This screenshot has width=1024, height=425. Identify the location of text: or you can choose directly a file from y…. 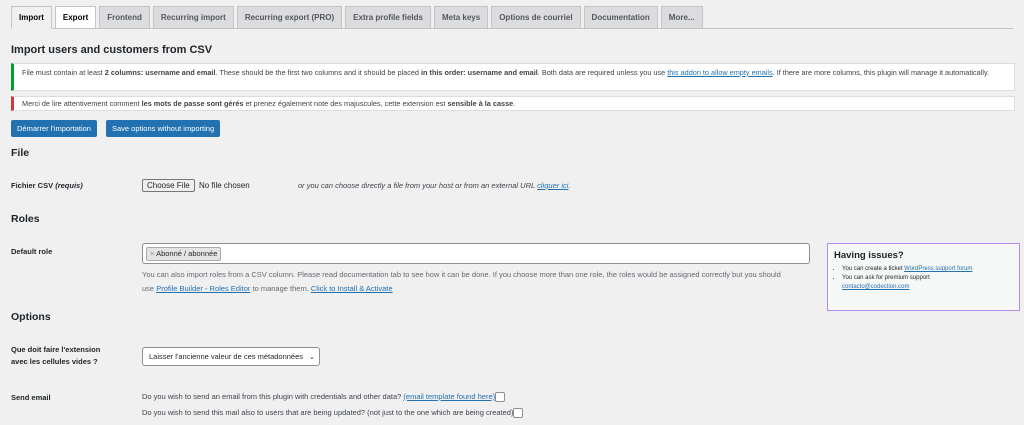
(418, 185).